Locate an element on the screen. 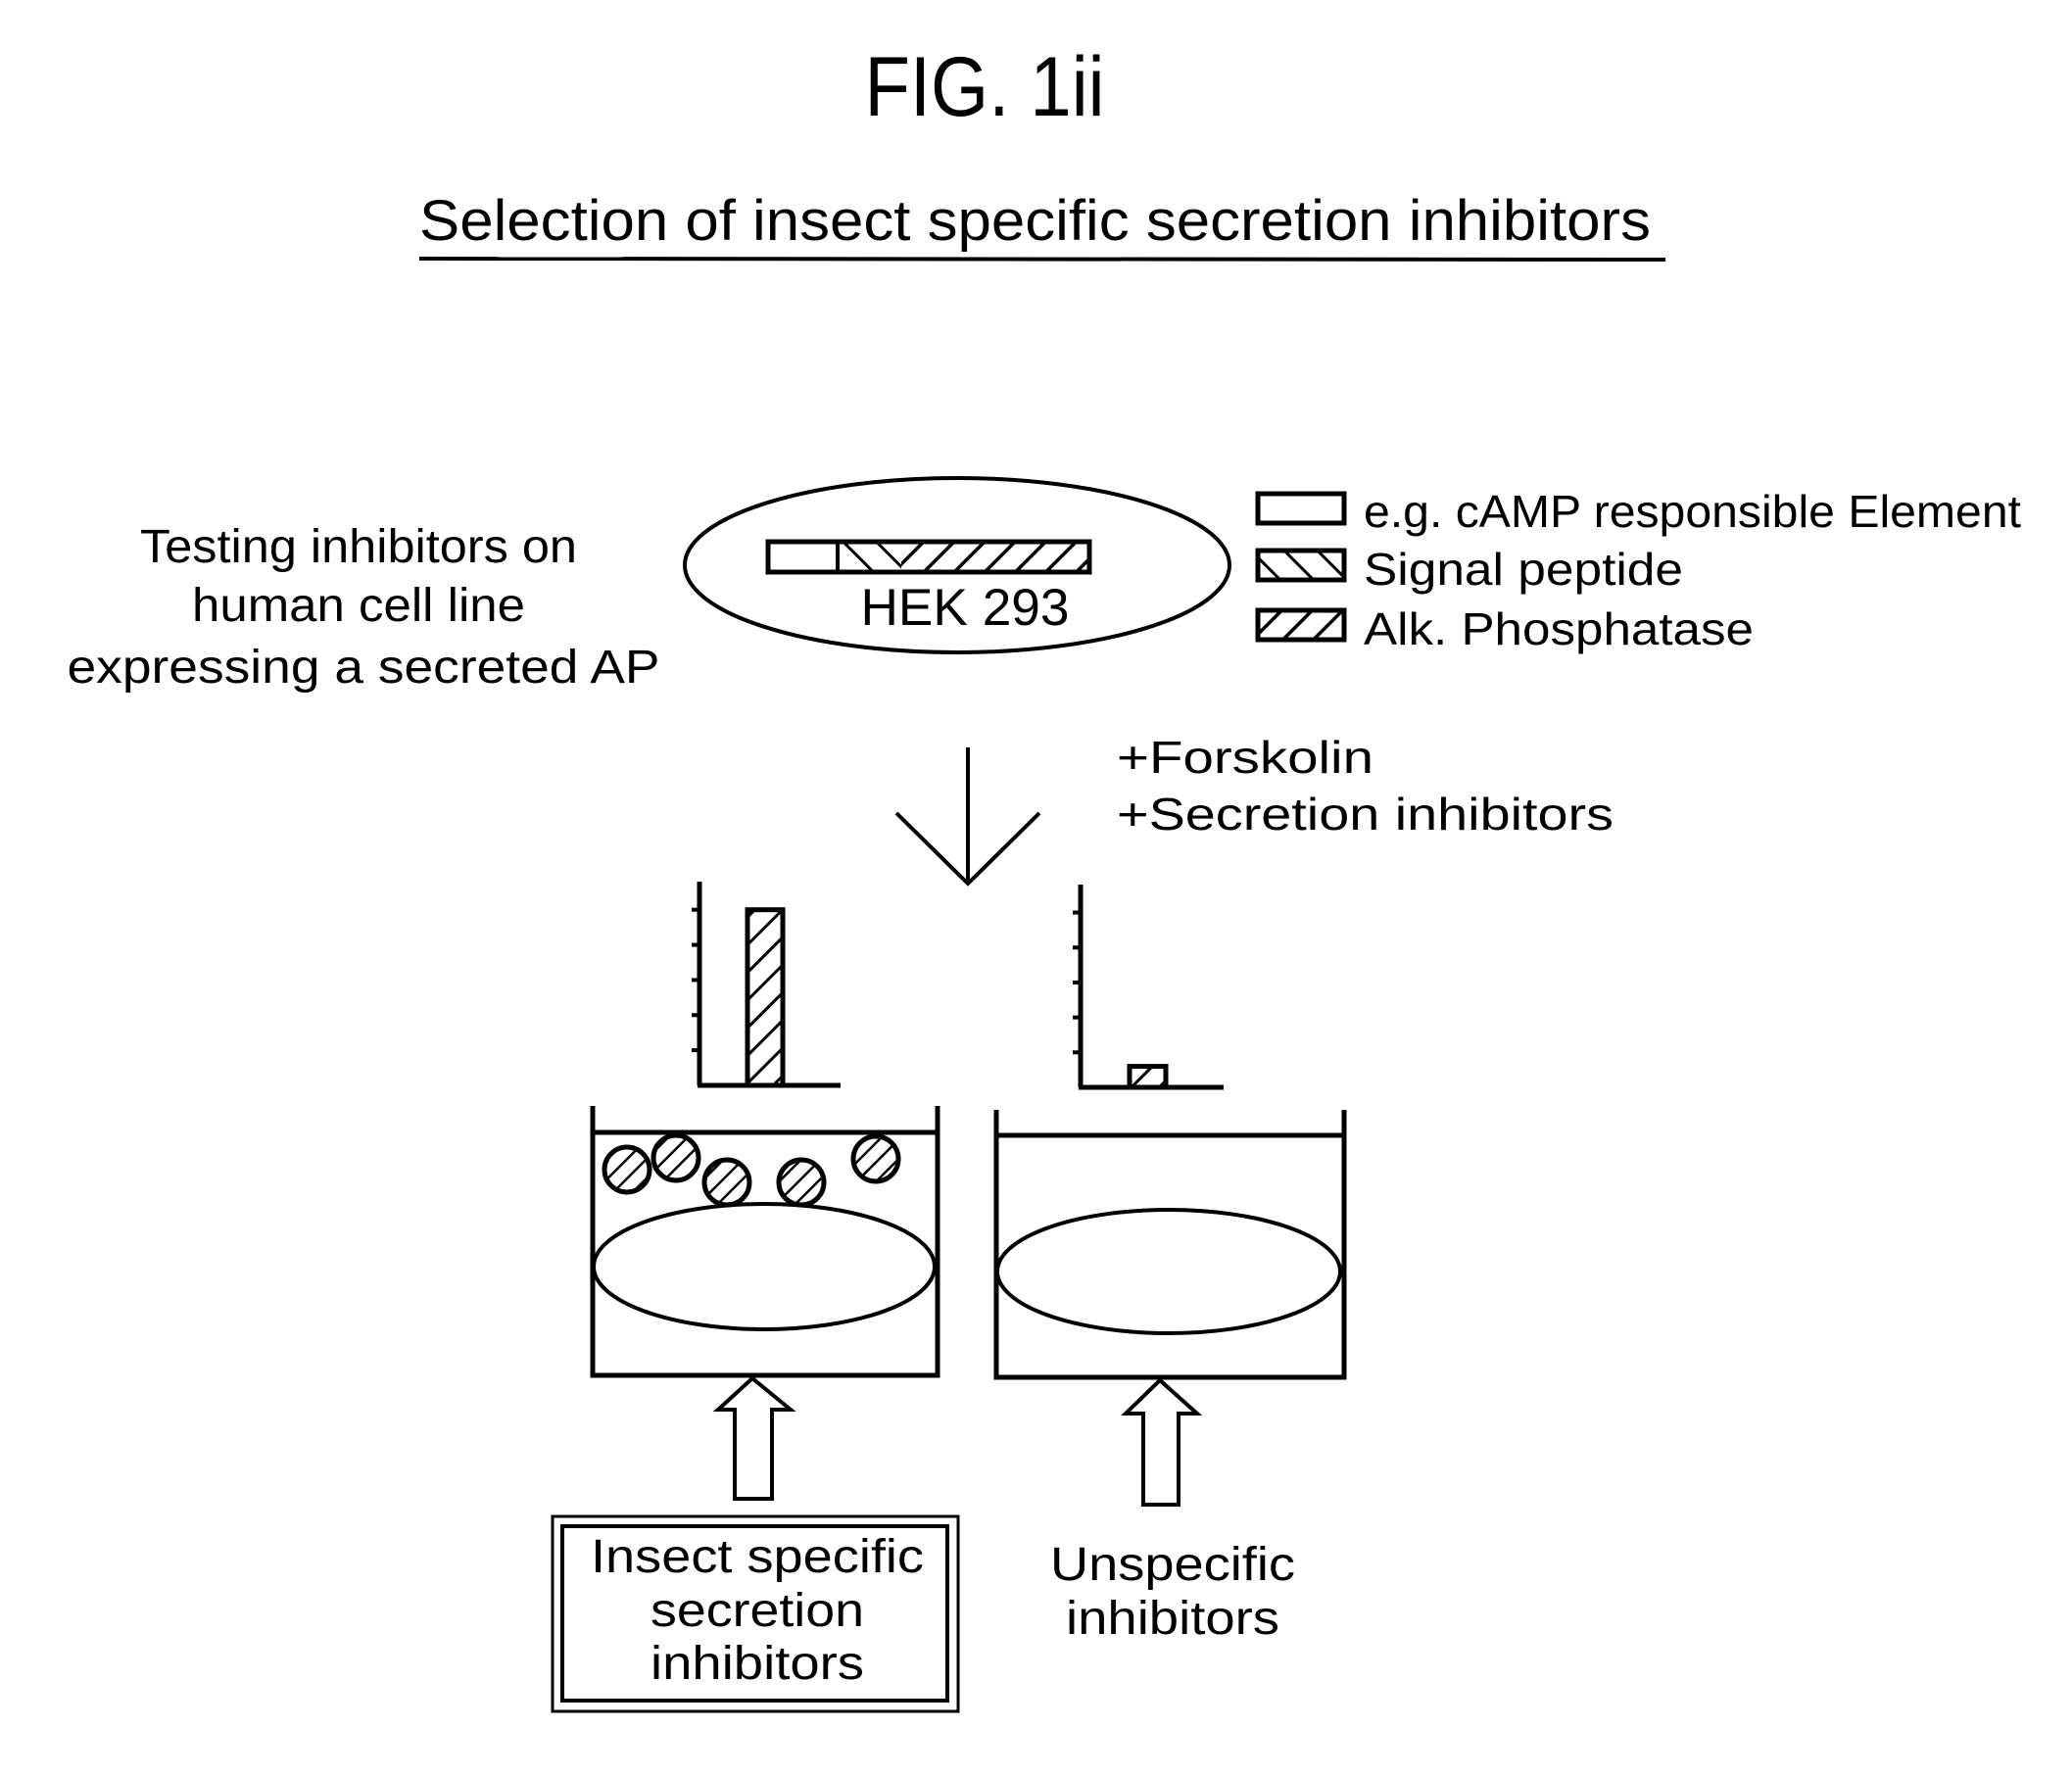 This screenshot has width=2072, height=1776. gene-construct is located at coordinates (928, 557).